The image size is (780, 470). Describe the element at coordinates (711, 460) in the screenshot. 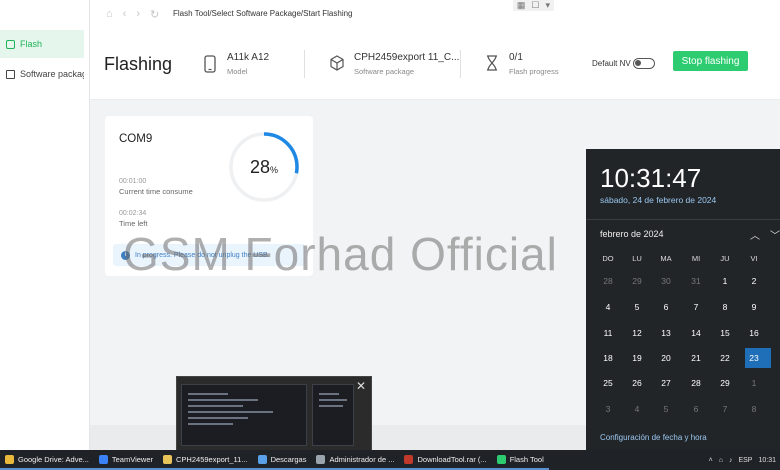

I see `chevron-up-icon: ˄` at that location.